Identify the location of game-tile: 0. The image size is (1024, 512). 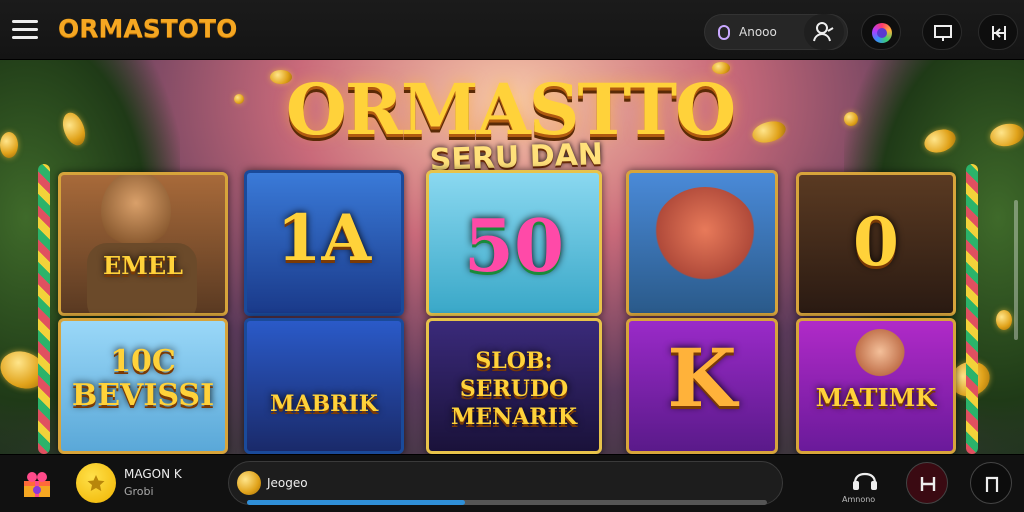
(876, 244).